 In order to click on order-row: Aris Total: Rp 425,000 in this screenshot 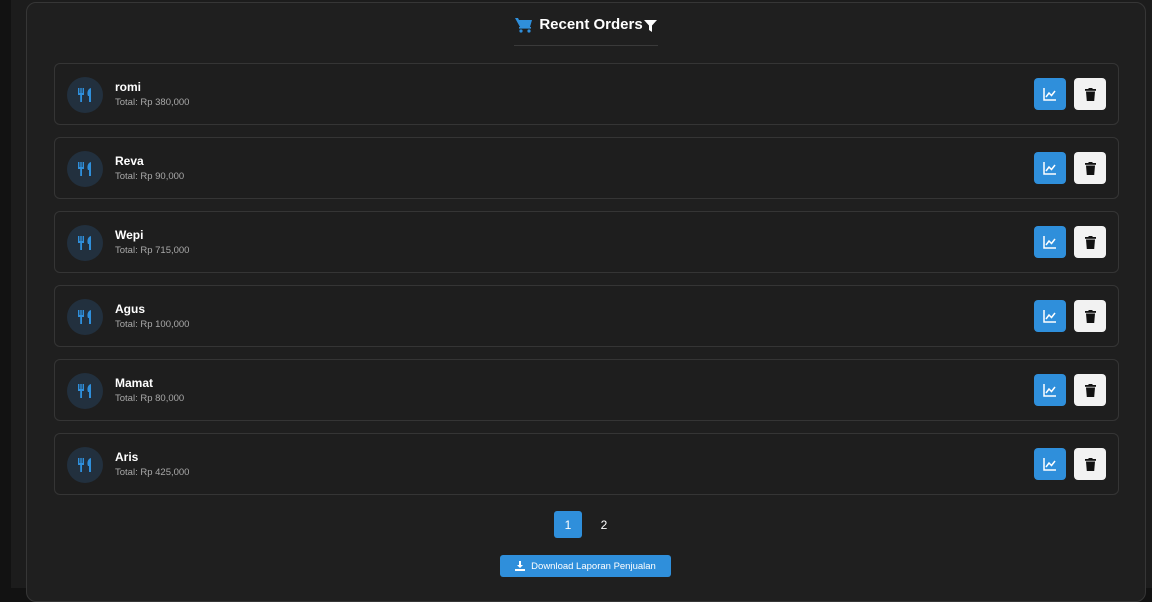, I will do `click(586, 464)`.